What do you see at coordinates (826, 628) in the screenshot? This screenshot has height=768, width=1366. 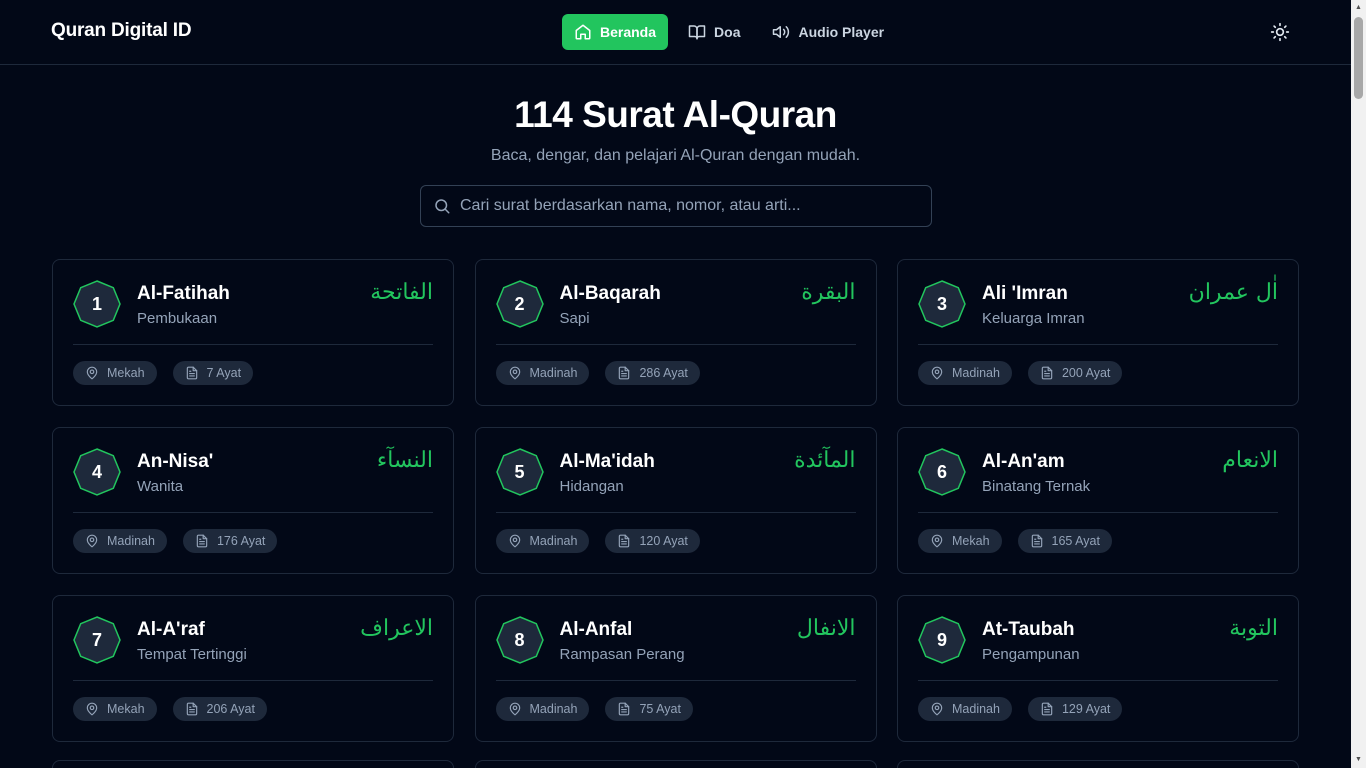 I see `surah-arabic-name: الانفال` at bounding box center [826, 628].